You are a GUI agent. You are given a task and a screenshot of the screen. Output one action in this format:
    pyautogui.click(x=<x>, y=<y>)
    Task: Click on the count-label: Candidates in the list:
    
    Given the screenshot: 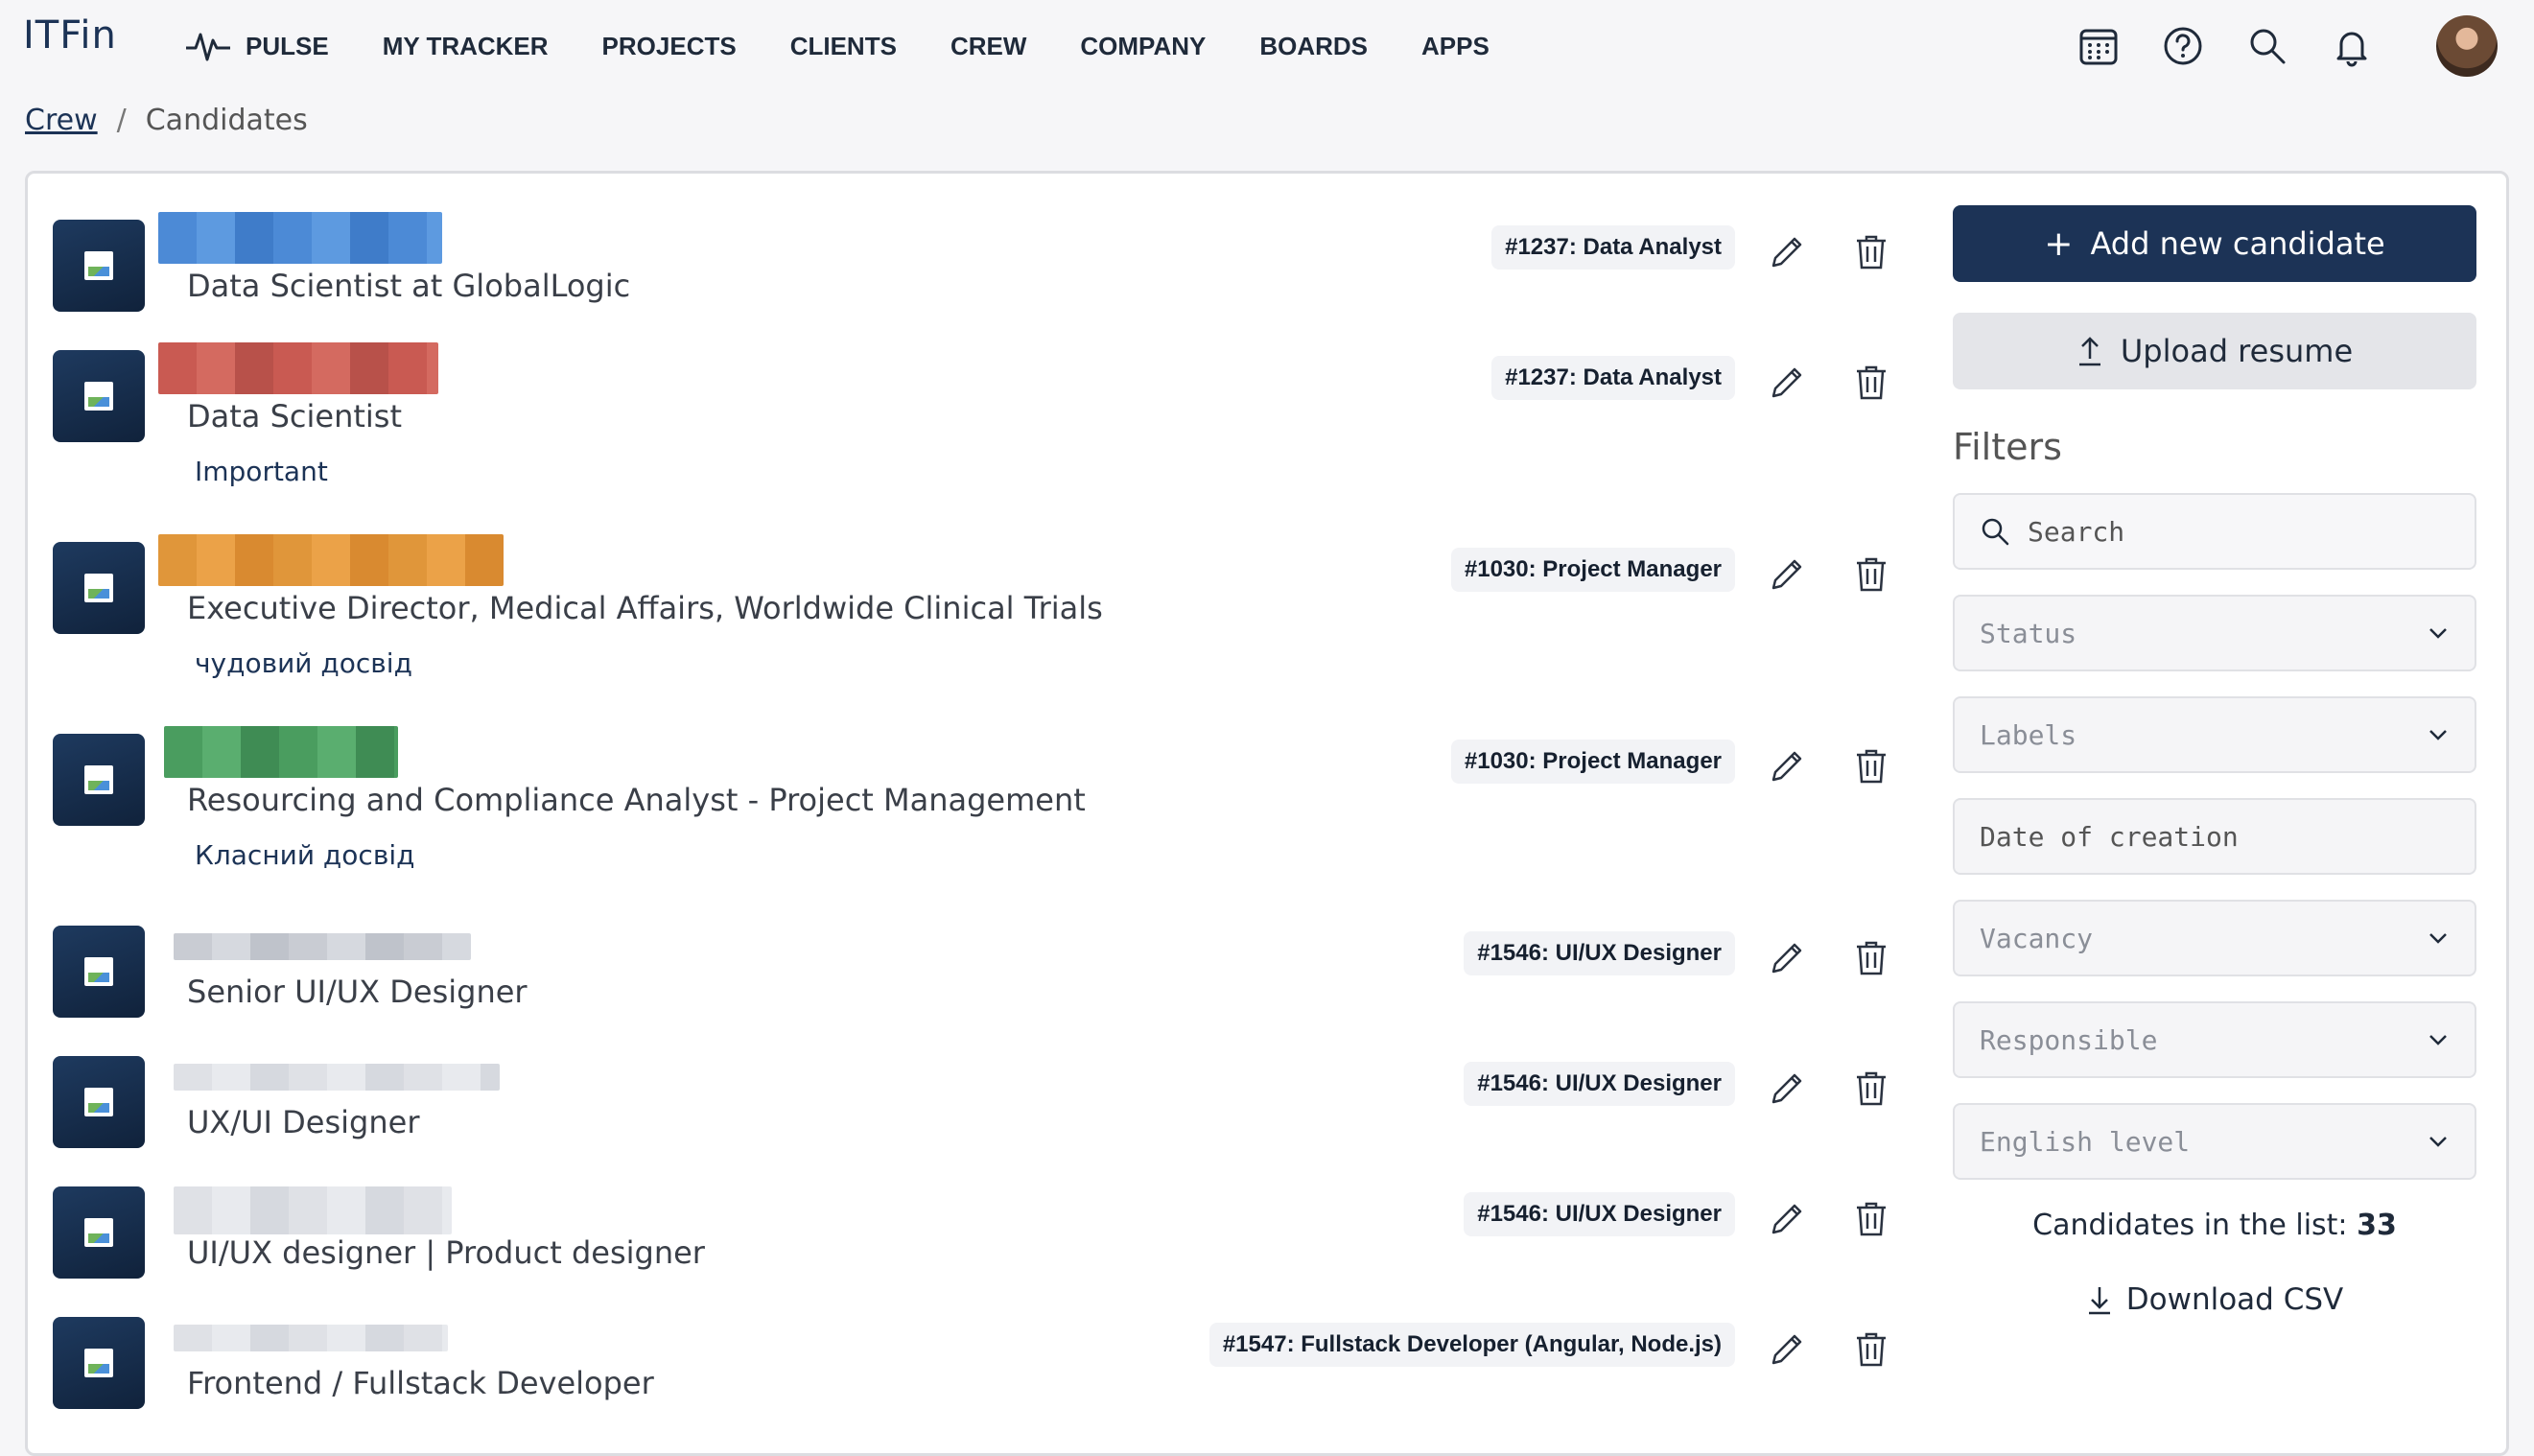 What is the action you would take?
    pyautogui.click(x=2190, y=1225)
    